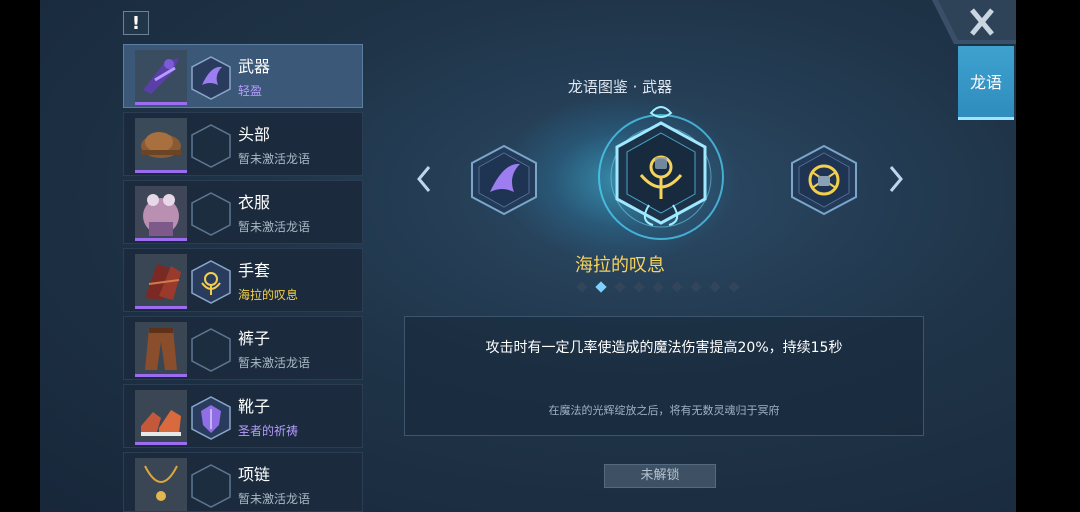 This screenshot has height=512, width=1080. Describe the element at coordinates (268, 431) in the screenshot. I see `item-status: 圣者的祈祷` at that location.